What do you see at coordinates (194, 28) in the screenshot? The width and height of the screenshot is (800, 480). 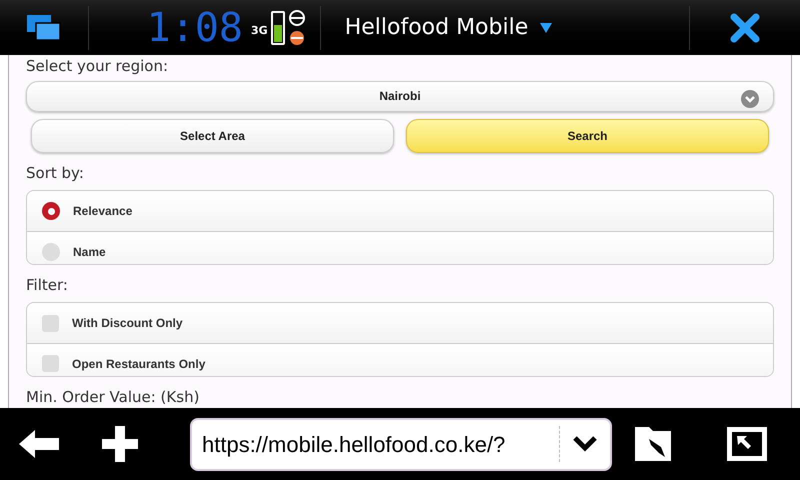 I see `clock: 1:08` at bounding box center [194, 28].